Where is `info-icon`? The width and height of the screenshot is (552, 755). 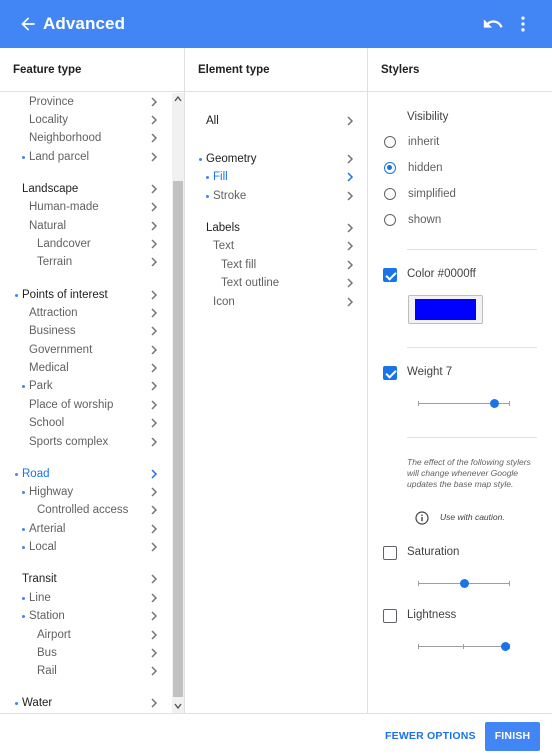
info-icon is located at coordinates (422, 518).